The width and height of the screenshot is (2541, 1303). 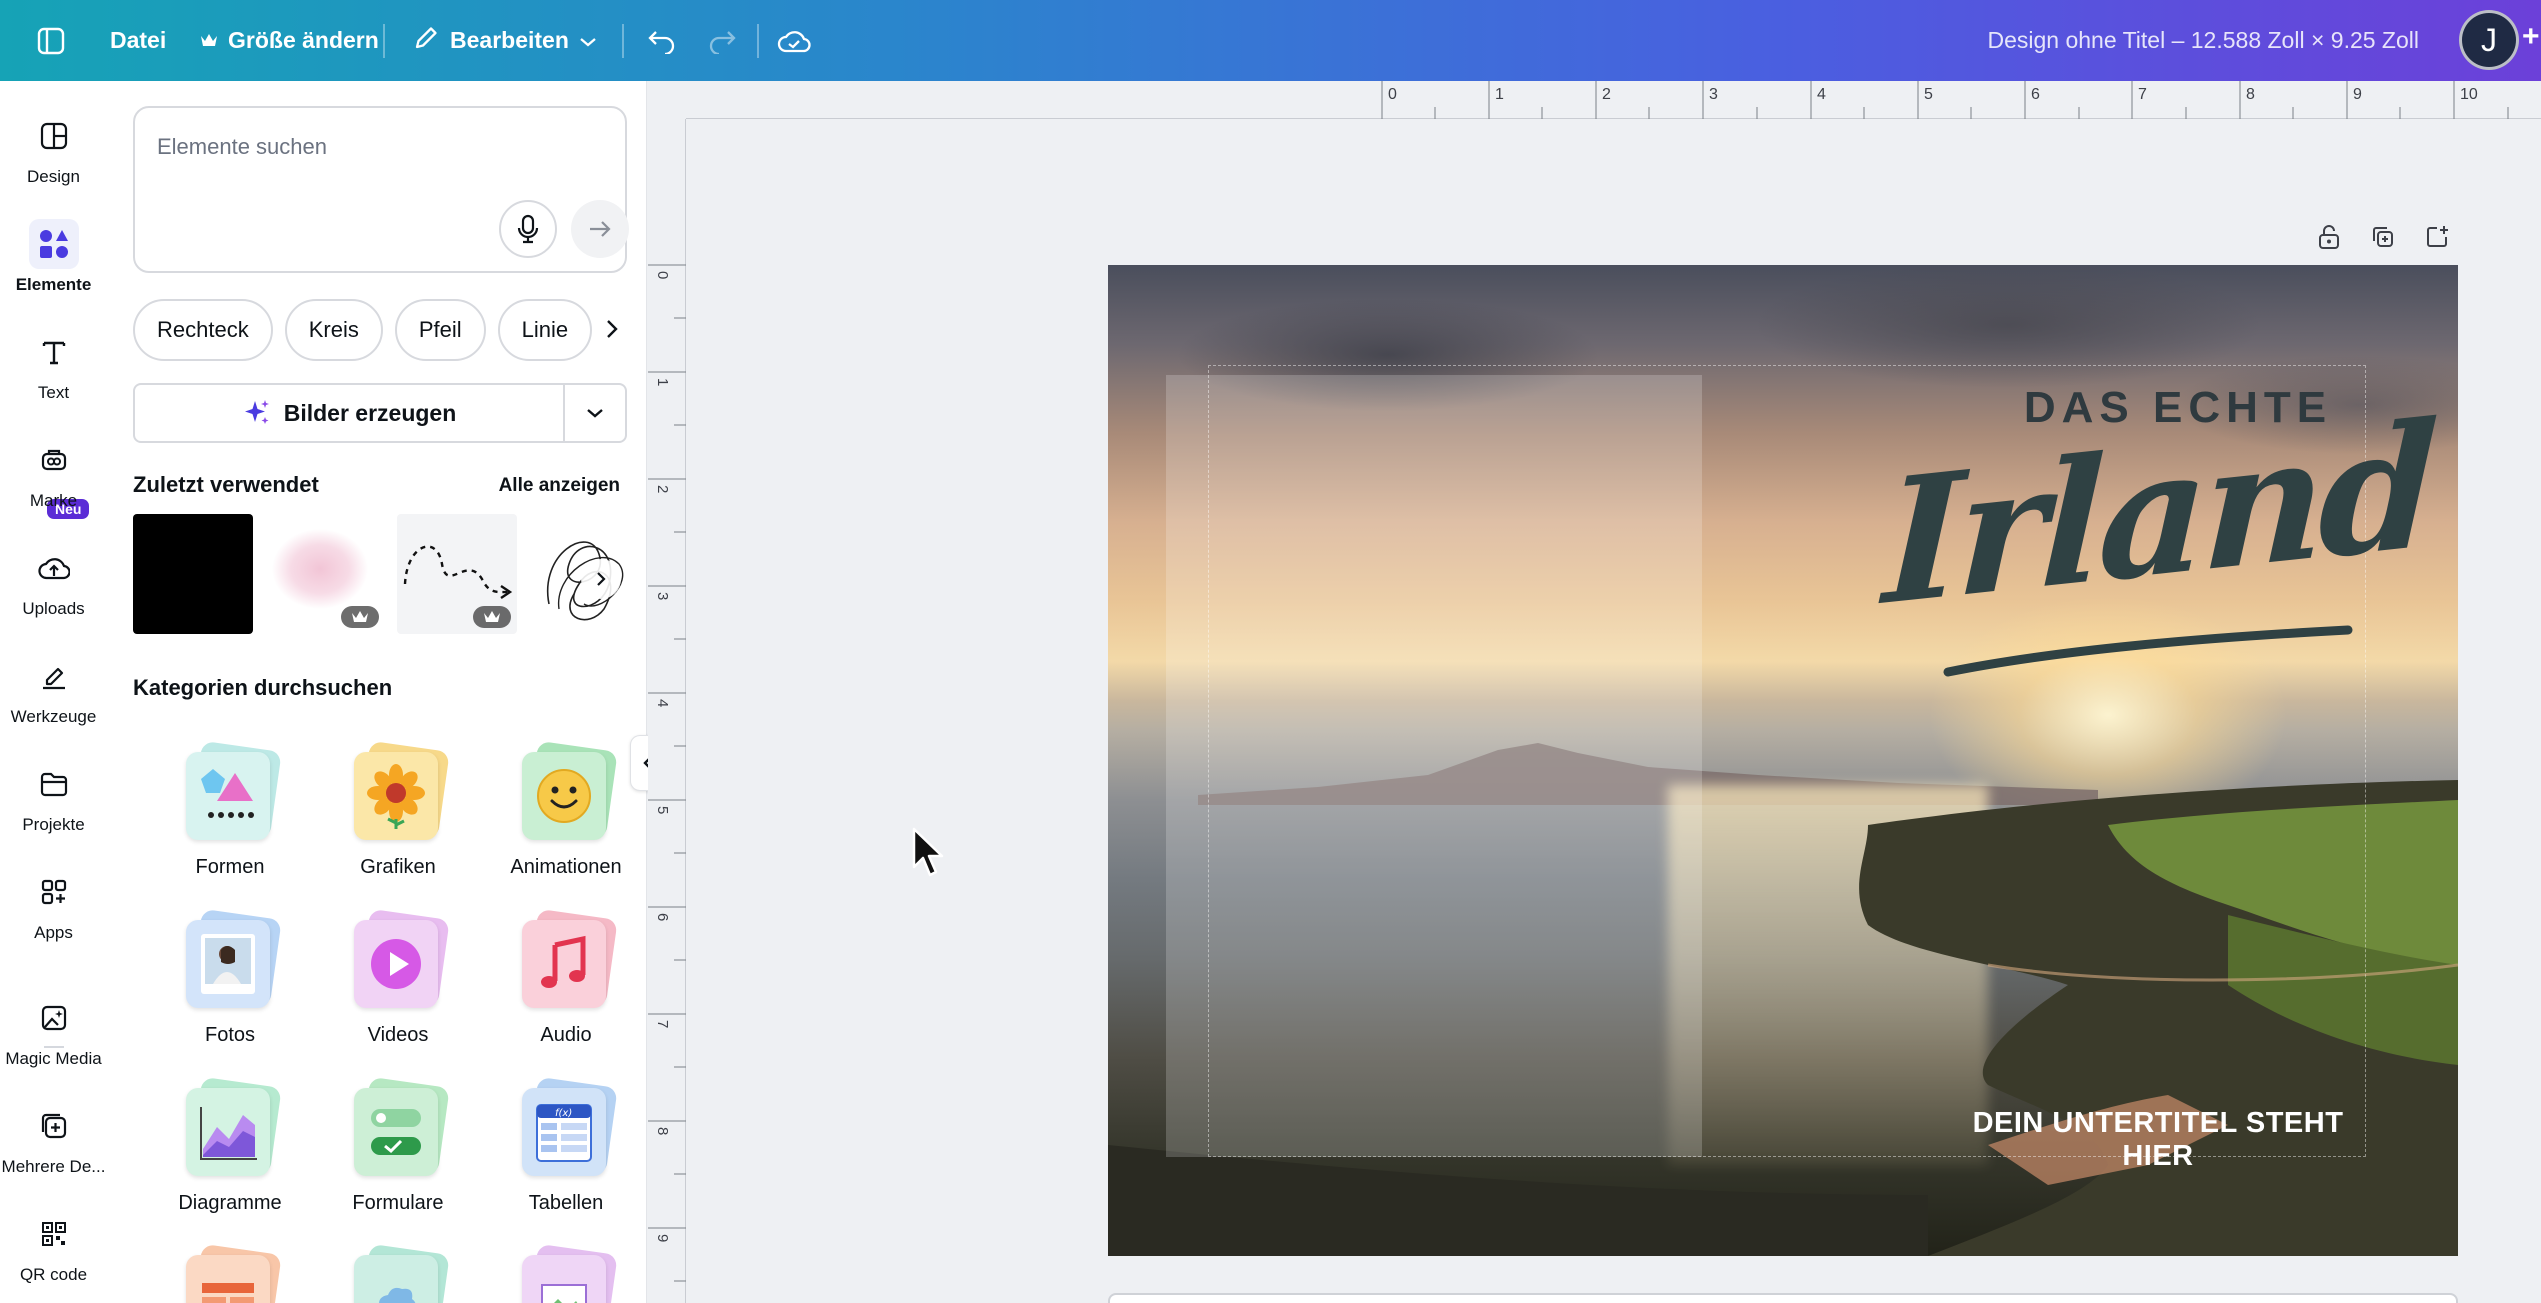 What do you see at coordinates (138, 40) in the screenshot?
I see `file-menu: Datei` at bounding box center [138, 40].